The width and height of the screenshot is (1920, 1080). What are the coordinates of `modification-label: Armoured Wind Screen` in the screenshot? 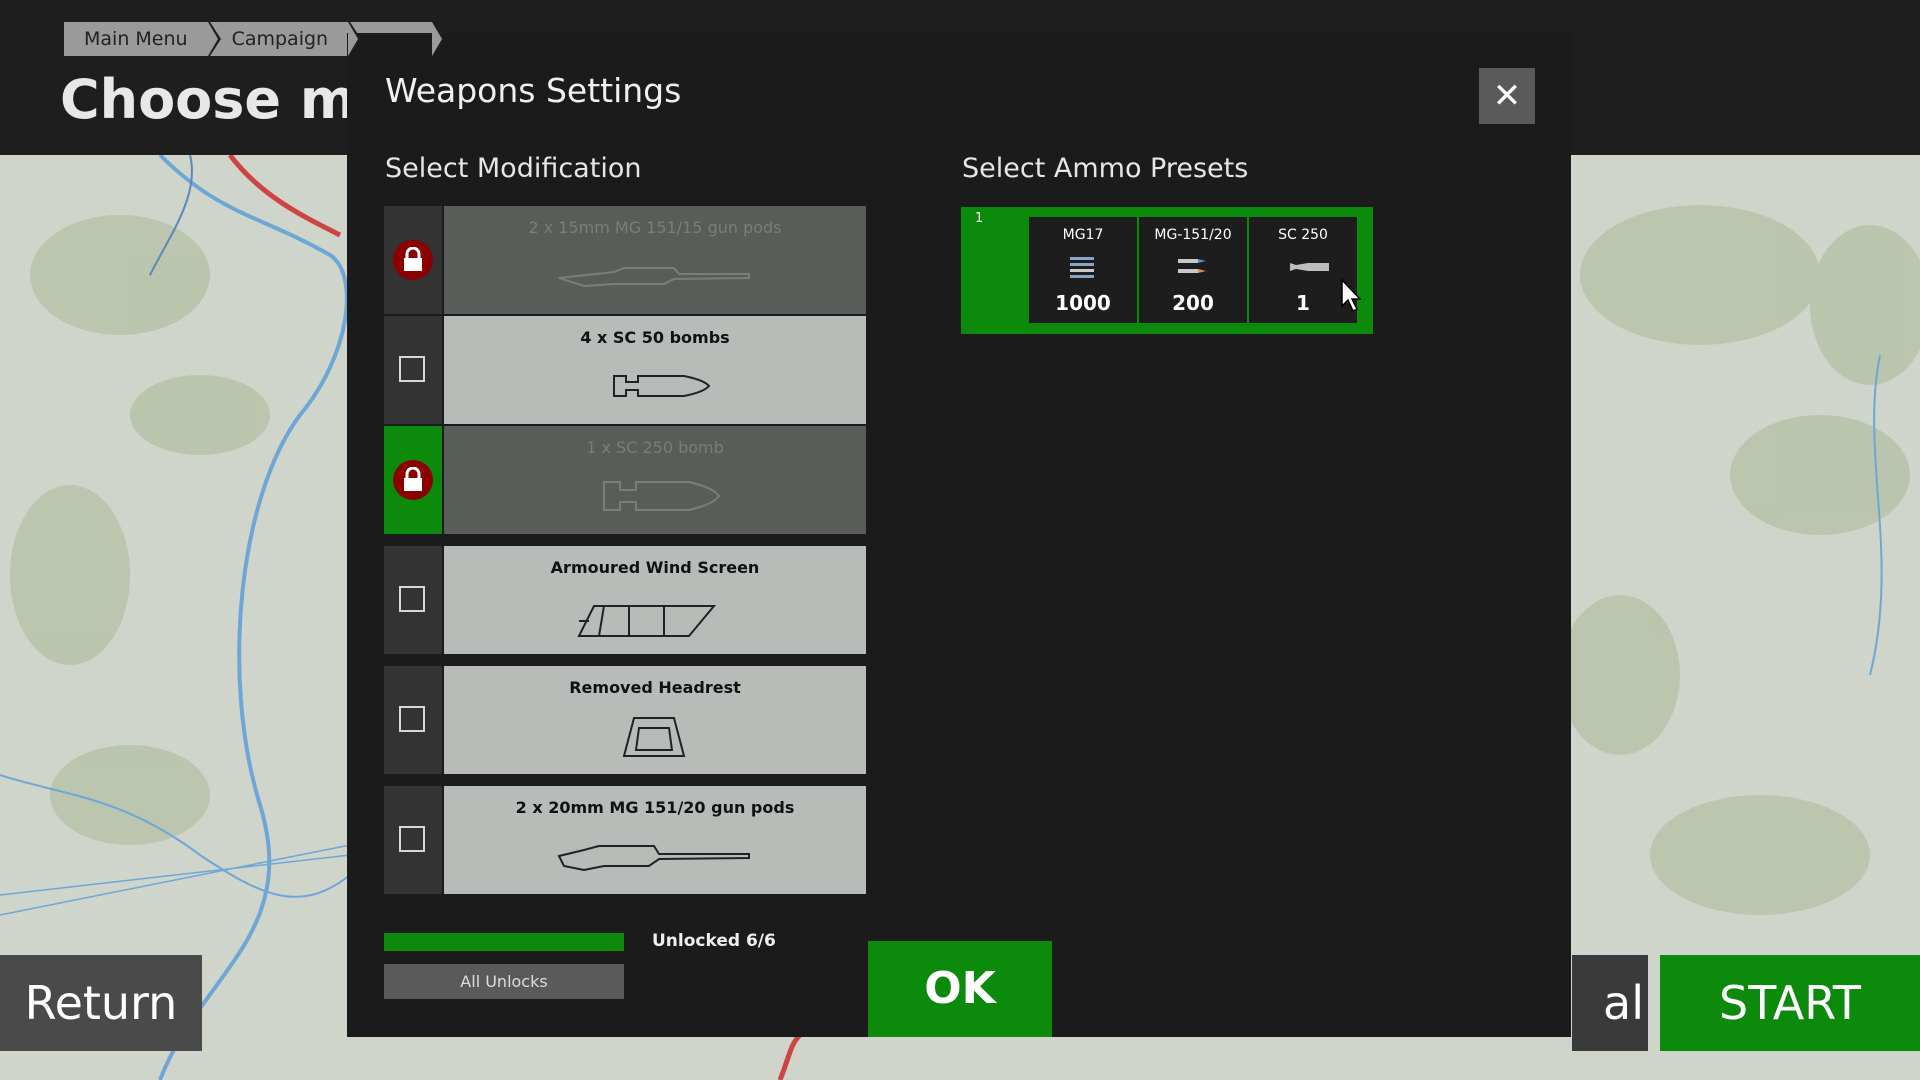 It's located at (655, 567).